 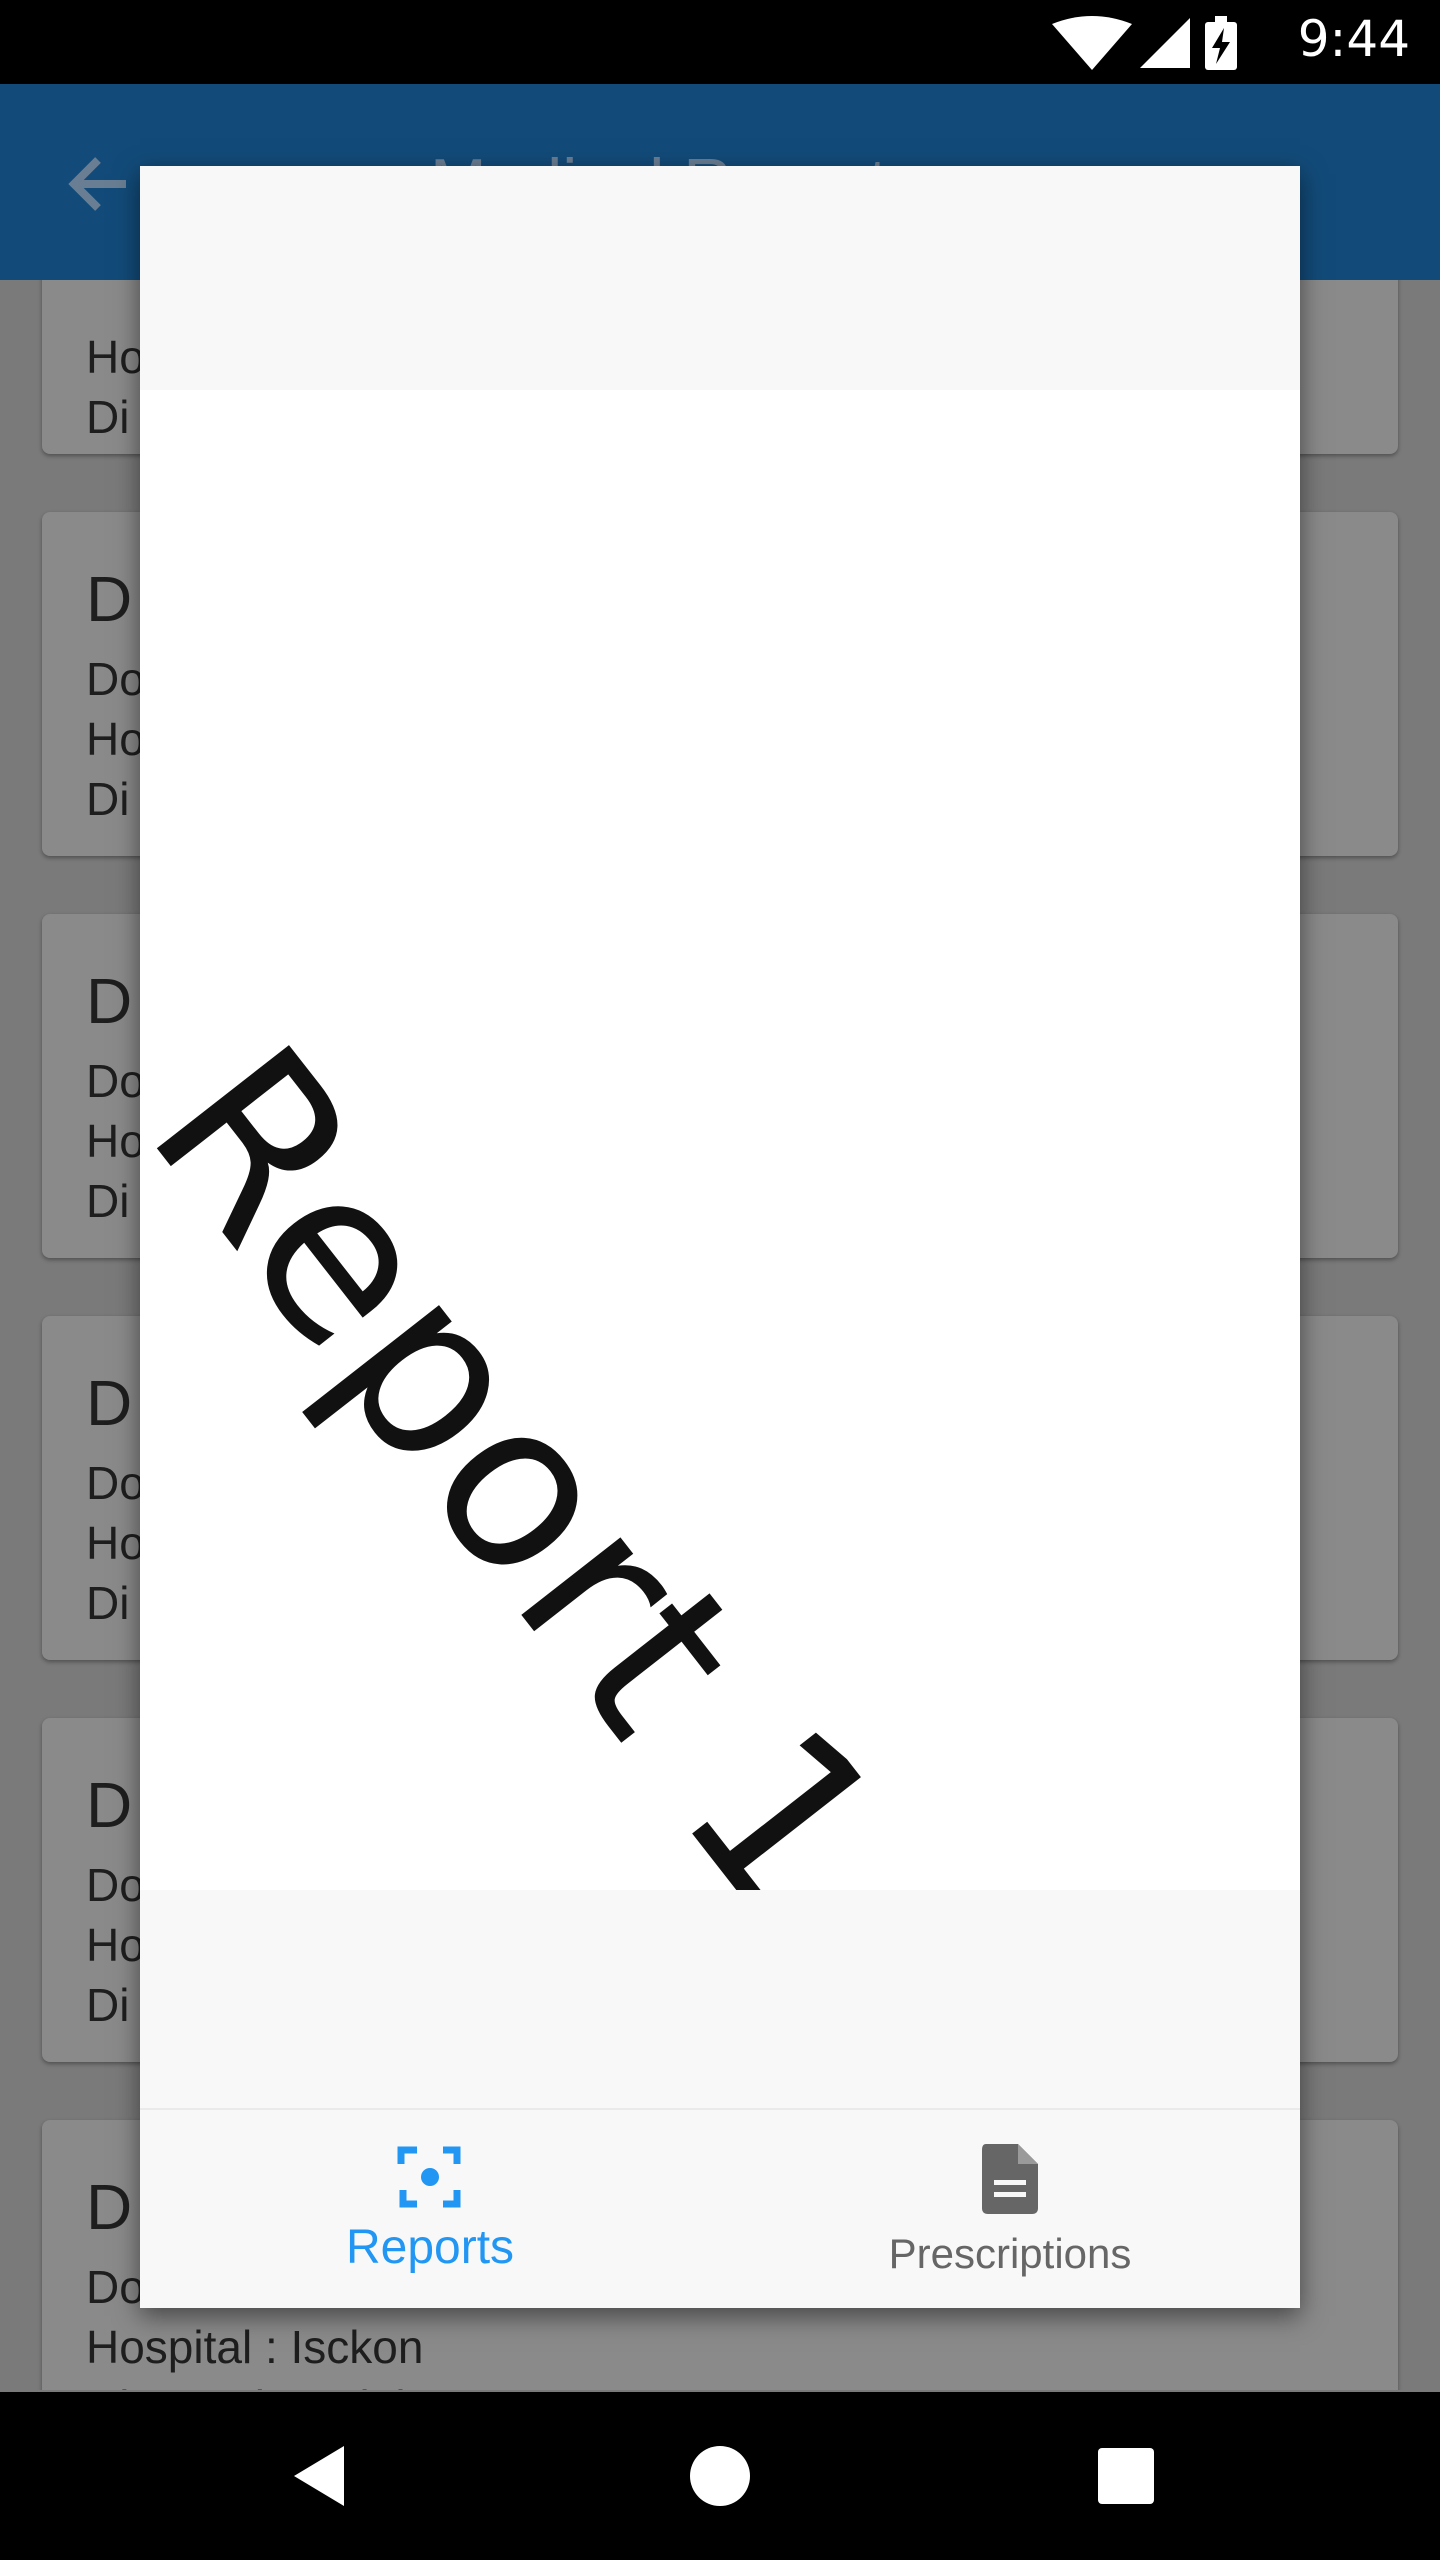 I want to click on status-icons, so click(x=1144, y=43).